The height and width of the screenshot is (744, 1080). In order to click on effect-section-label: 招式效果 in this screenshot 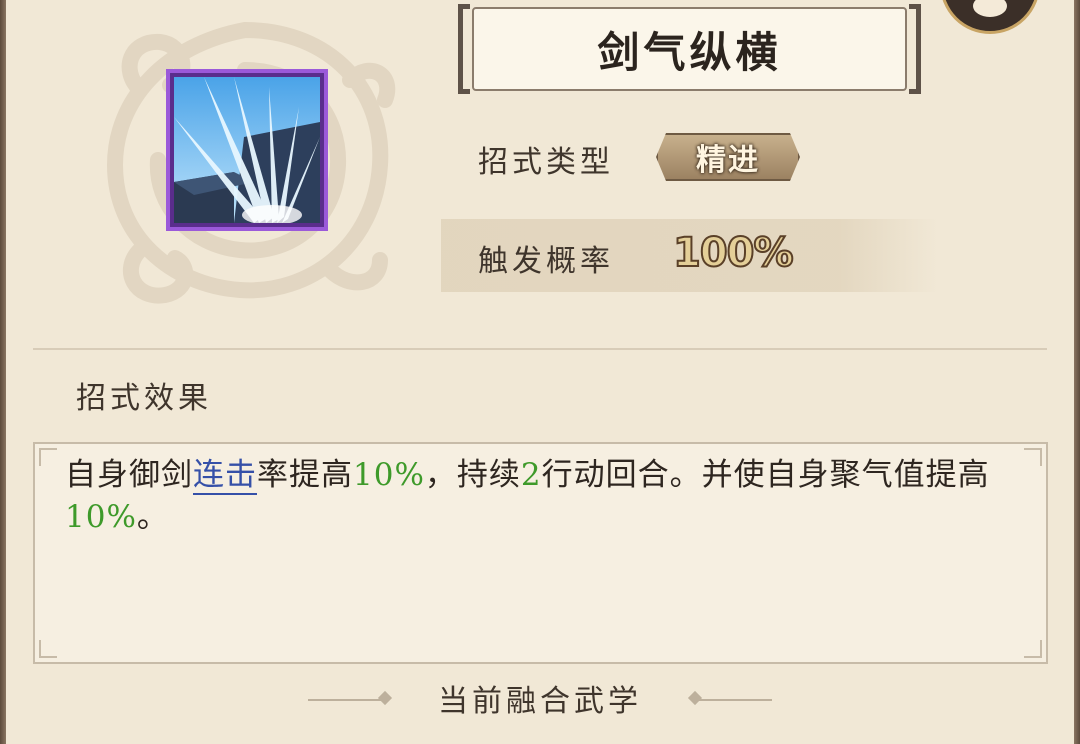, I will do `click(144, 398)`.